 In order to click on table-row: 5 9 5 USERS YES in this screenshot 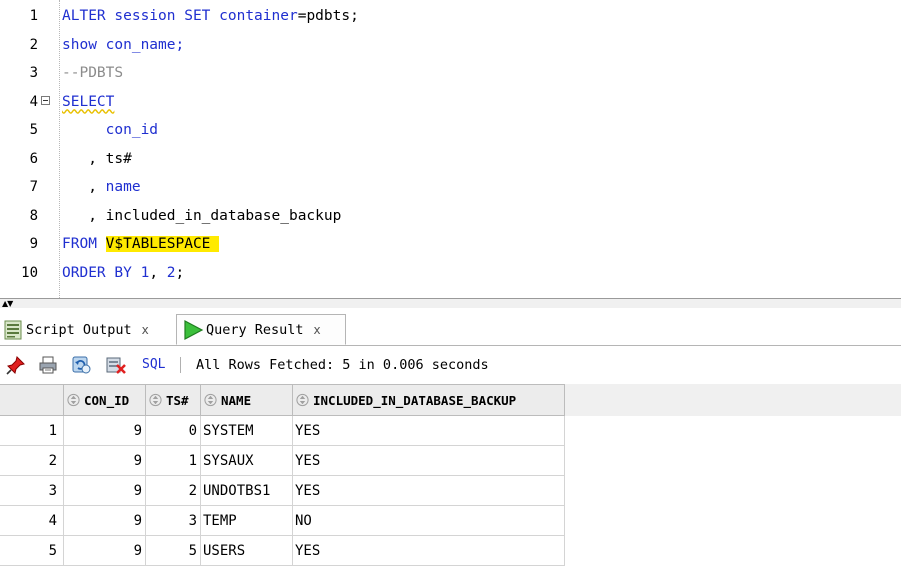, I will do `click(282, 551)`.